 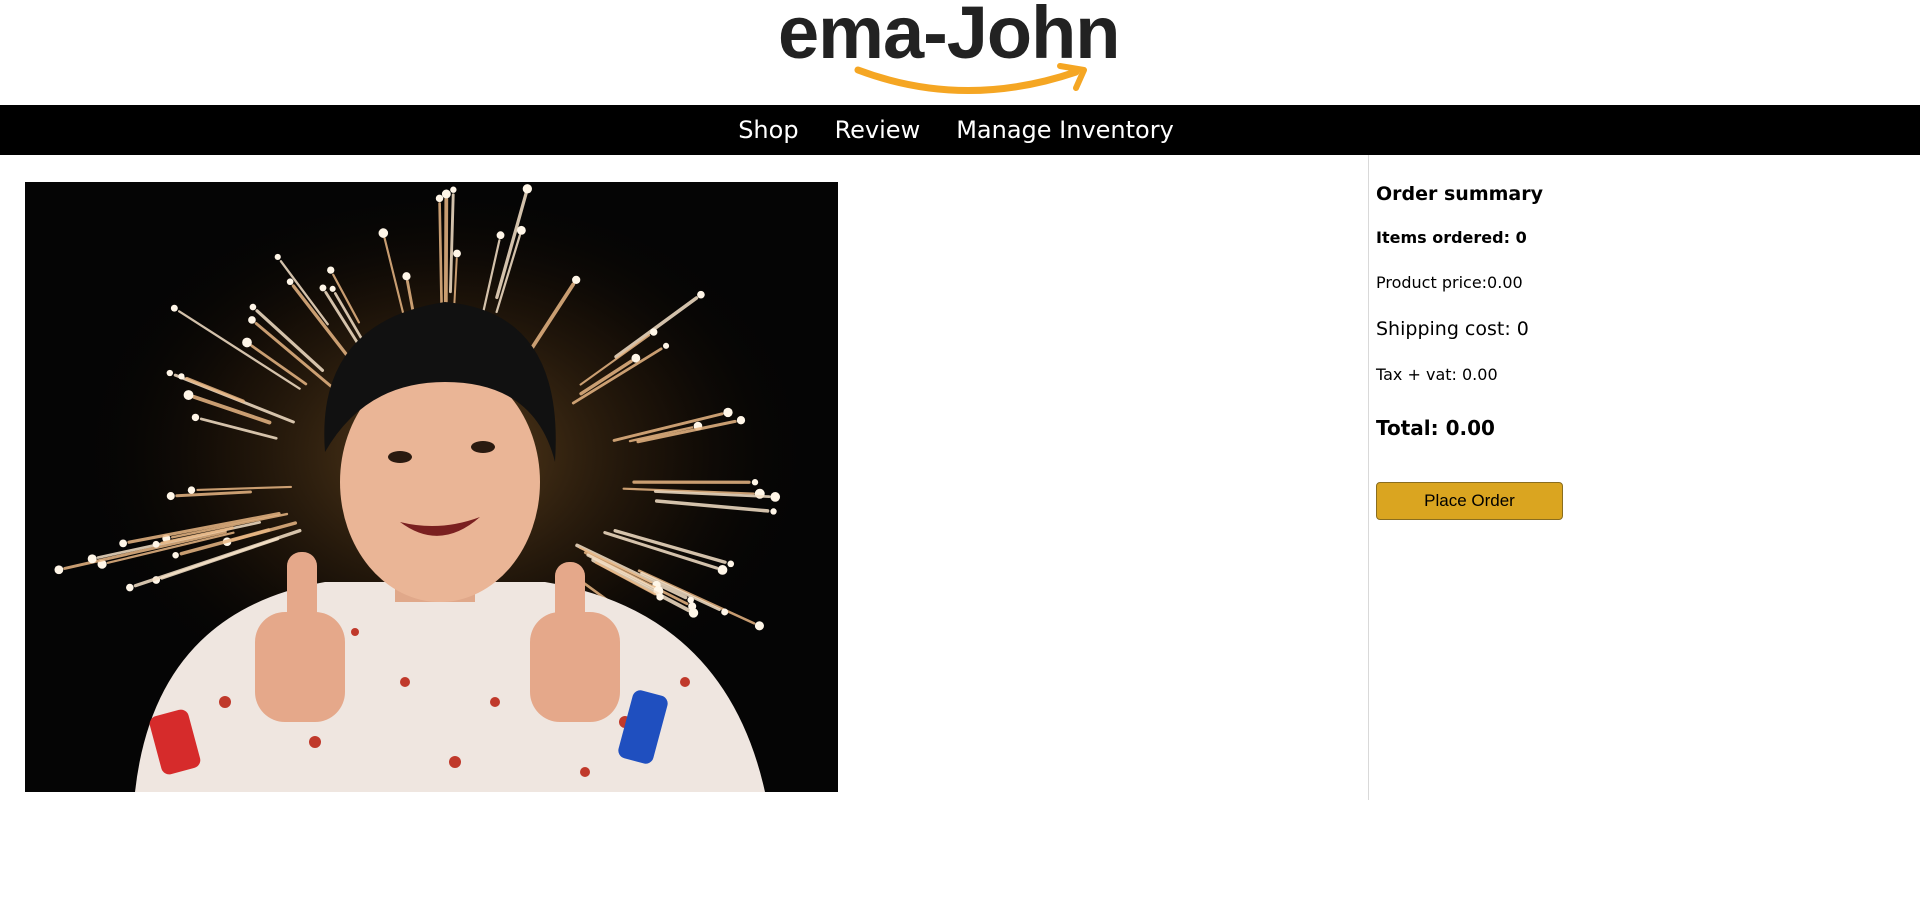 What do you see at coordinates (1065, 130) in the screenshot?
I see `nav-manage-inventory: Manage Inventory` at bounding box center [1065, 130].